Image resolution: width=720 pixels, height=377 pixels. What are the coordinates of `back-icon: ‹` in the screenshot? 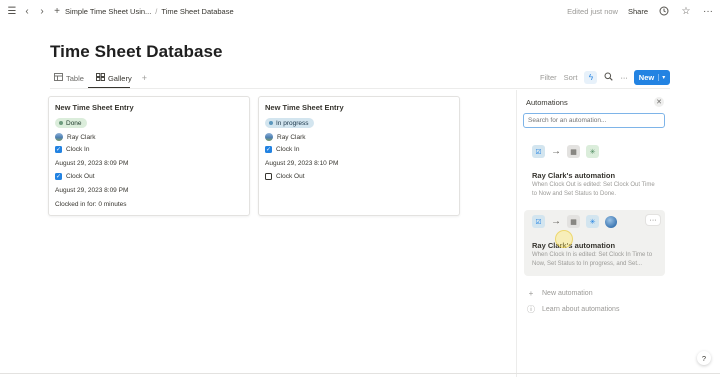 It's located at (27, 11).